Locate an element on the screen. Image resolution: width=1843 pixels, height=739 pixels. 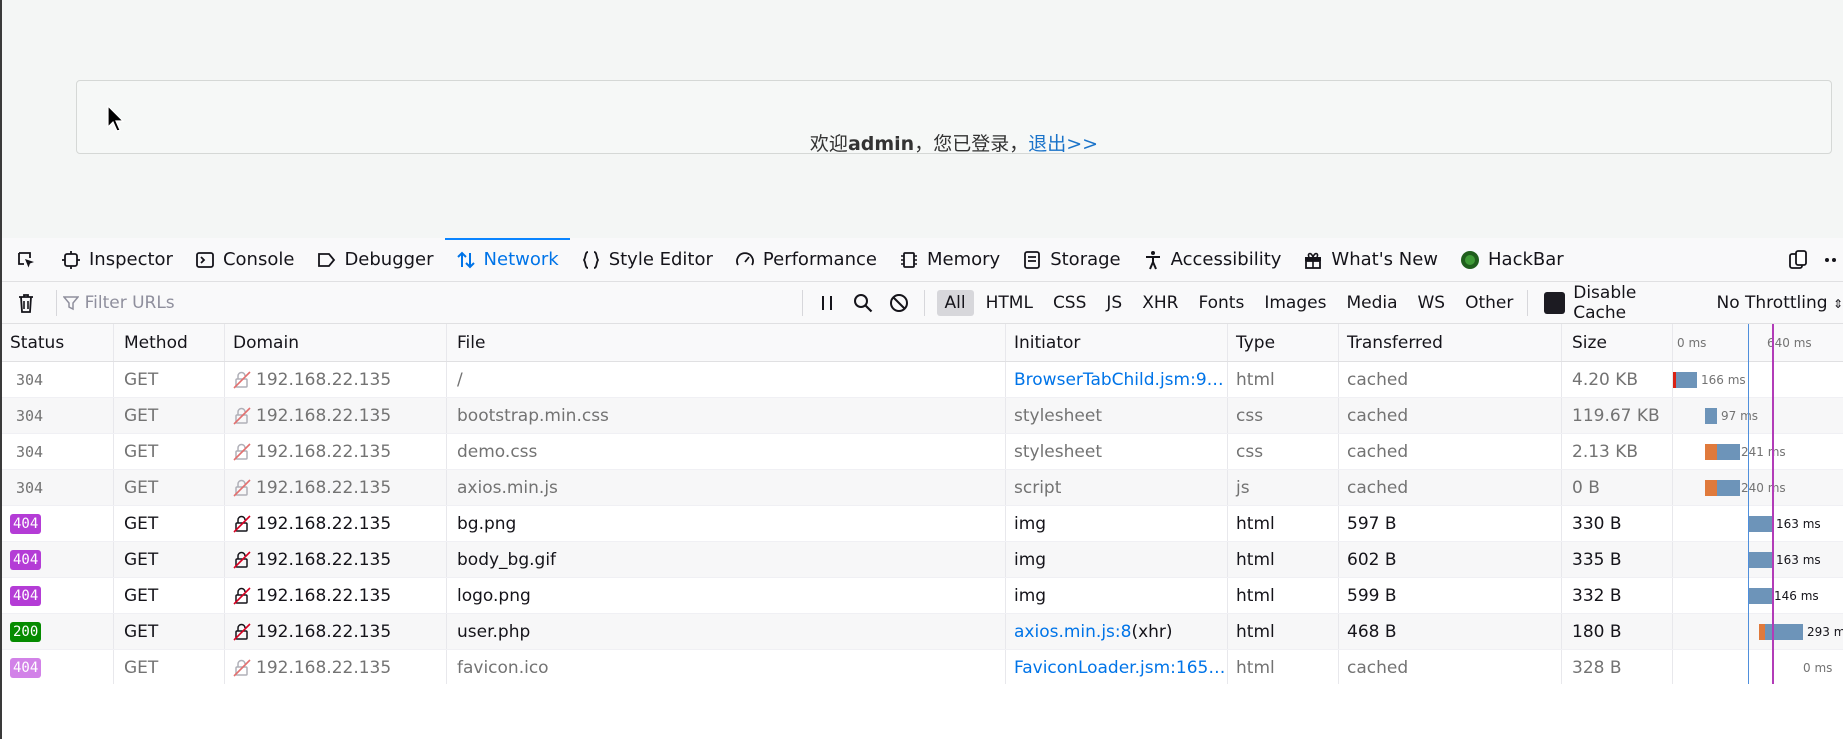
gift-icon is located at coordinates (1313, 260).